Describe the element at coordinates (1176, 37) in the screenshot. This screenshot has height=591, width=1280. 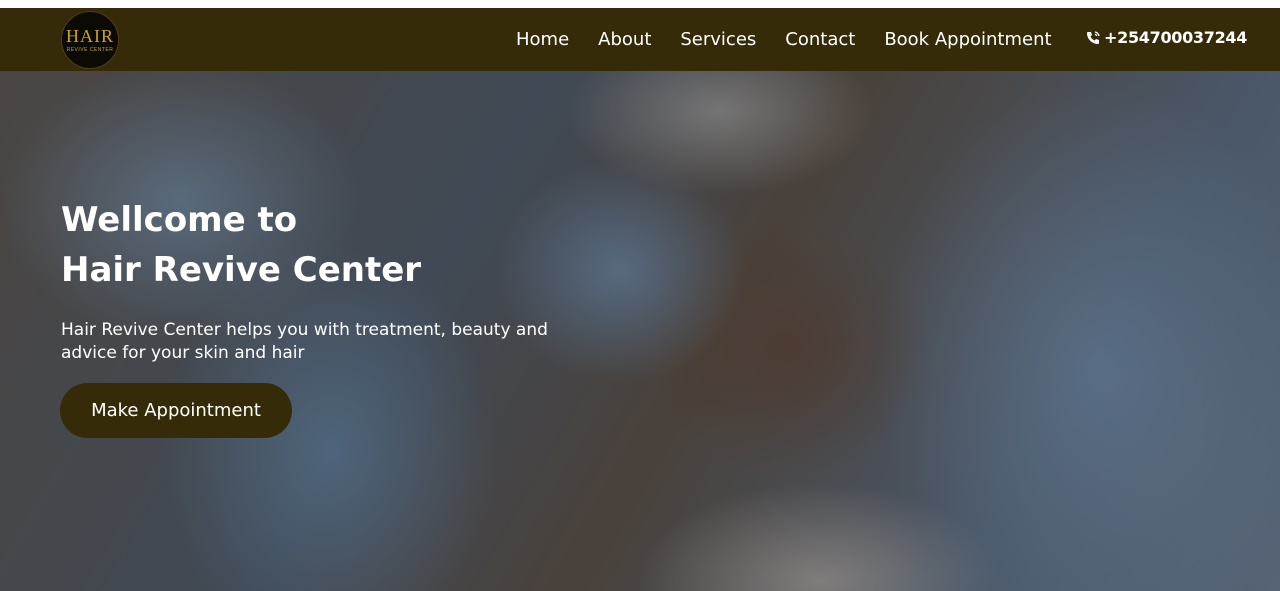
I see `phone-number: +254700037244` at that location.